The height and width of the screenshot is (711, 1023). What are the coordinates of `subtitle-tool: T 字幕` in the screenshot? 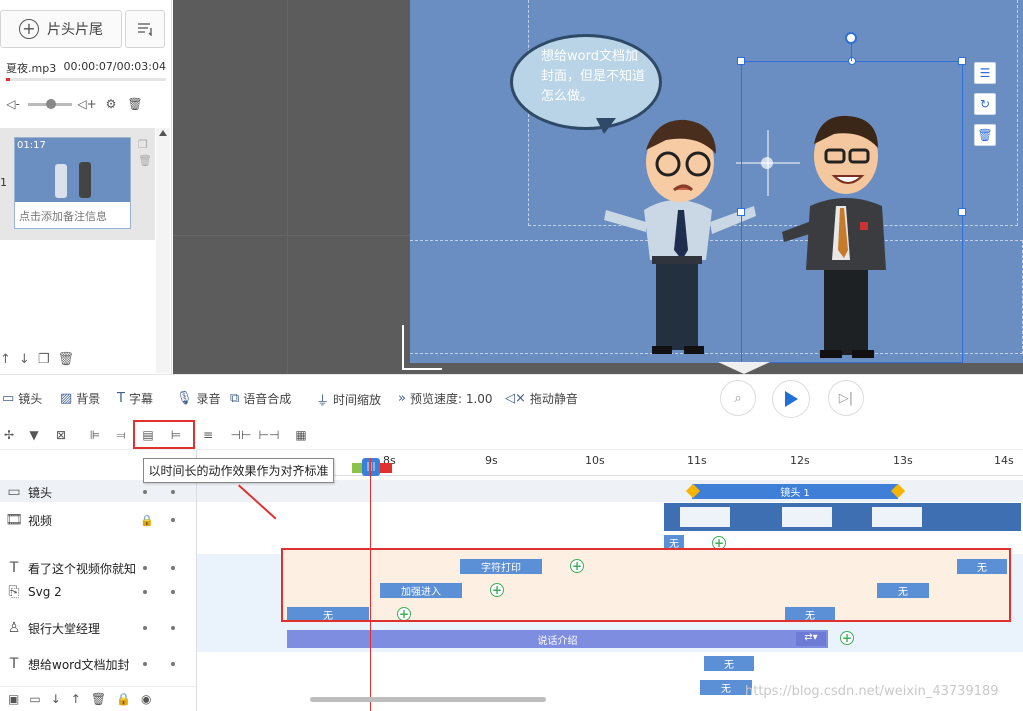 It's located at (135, 398).